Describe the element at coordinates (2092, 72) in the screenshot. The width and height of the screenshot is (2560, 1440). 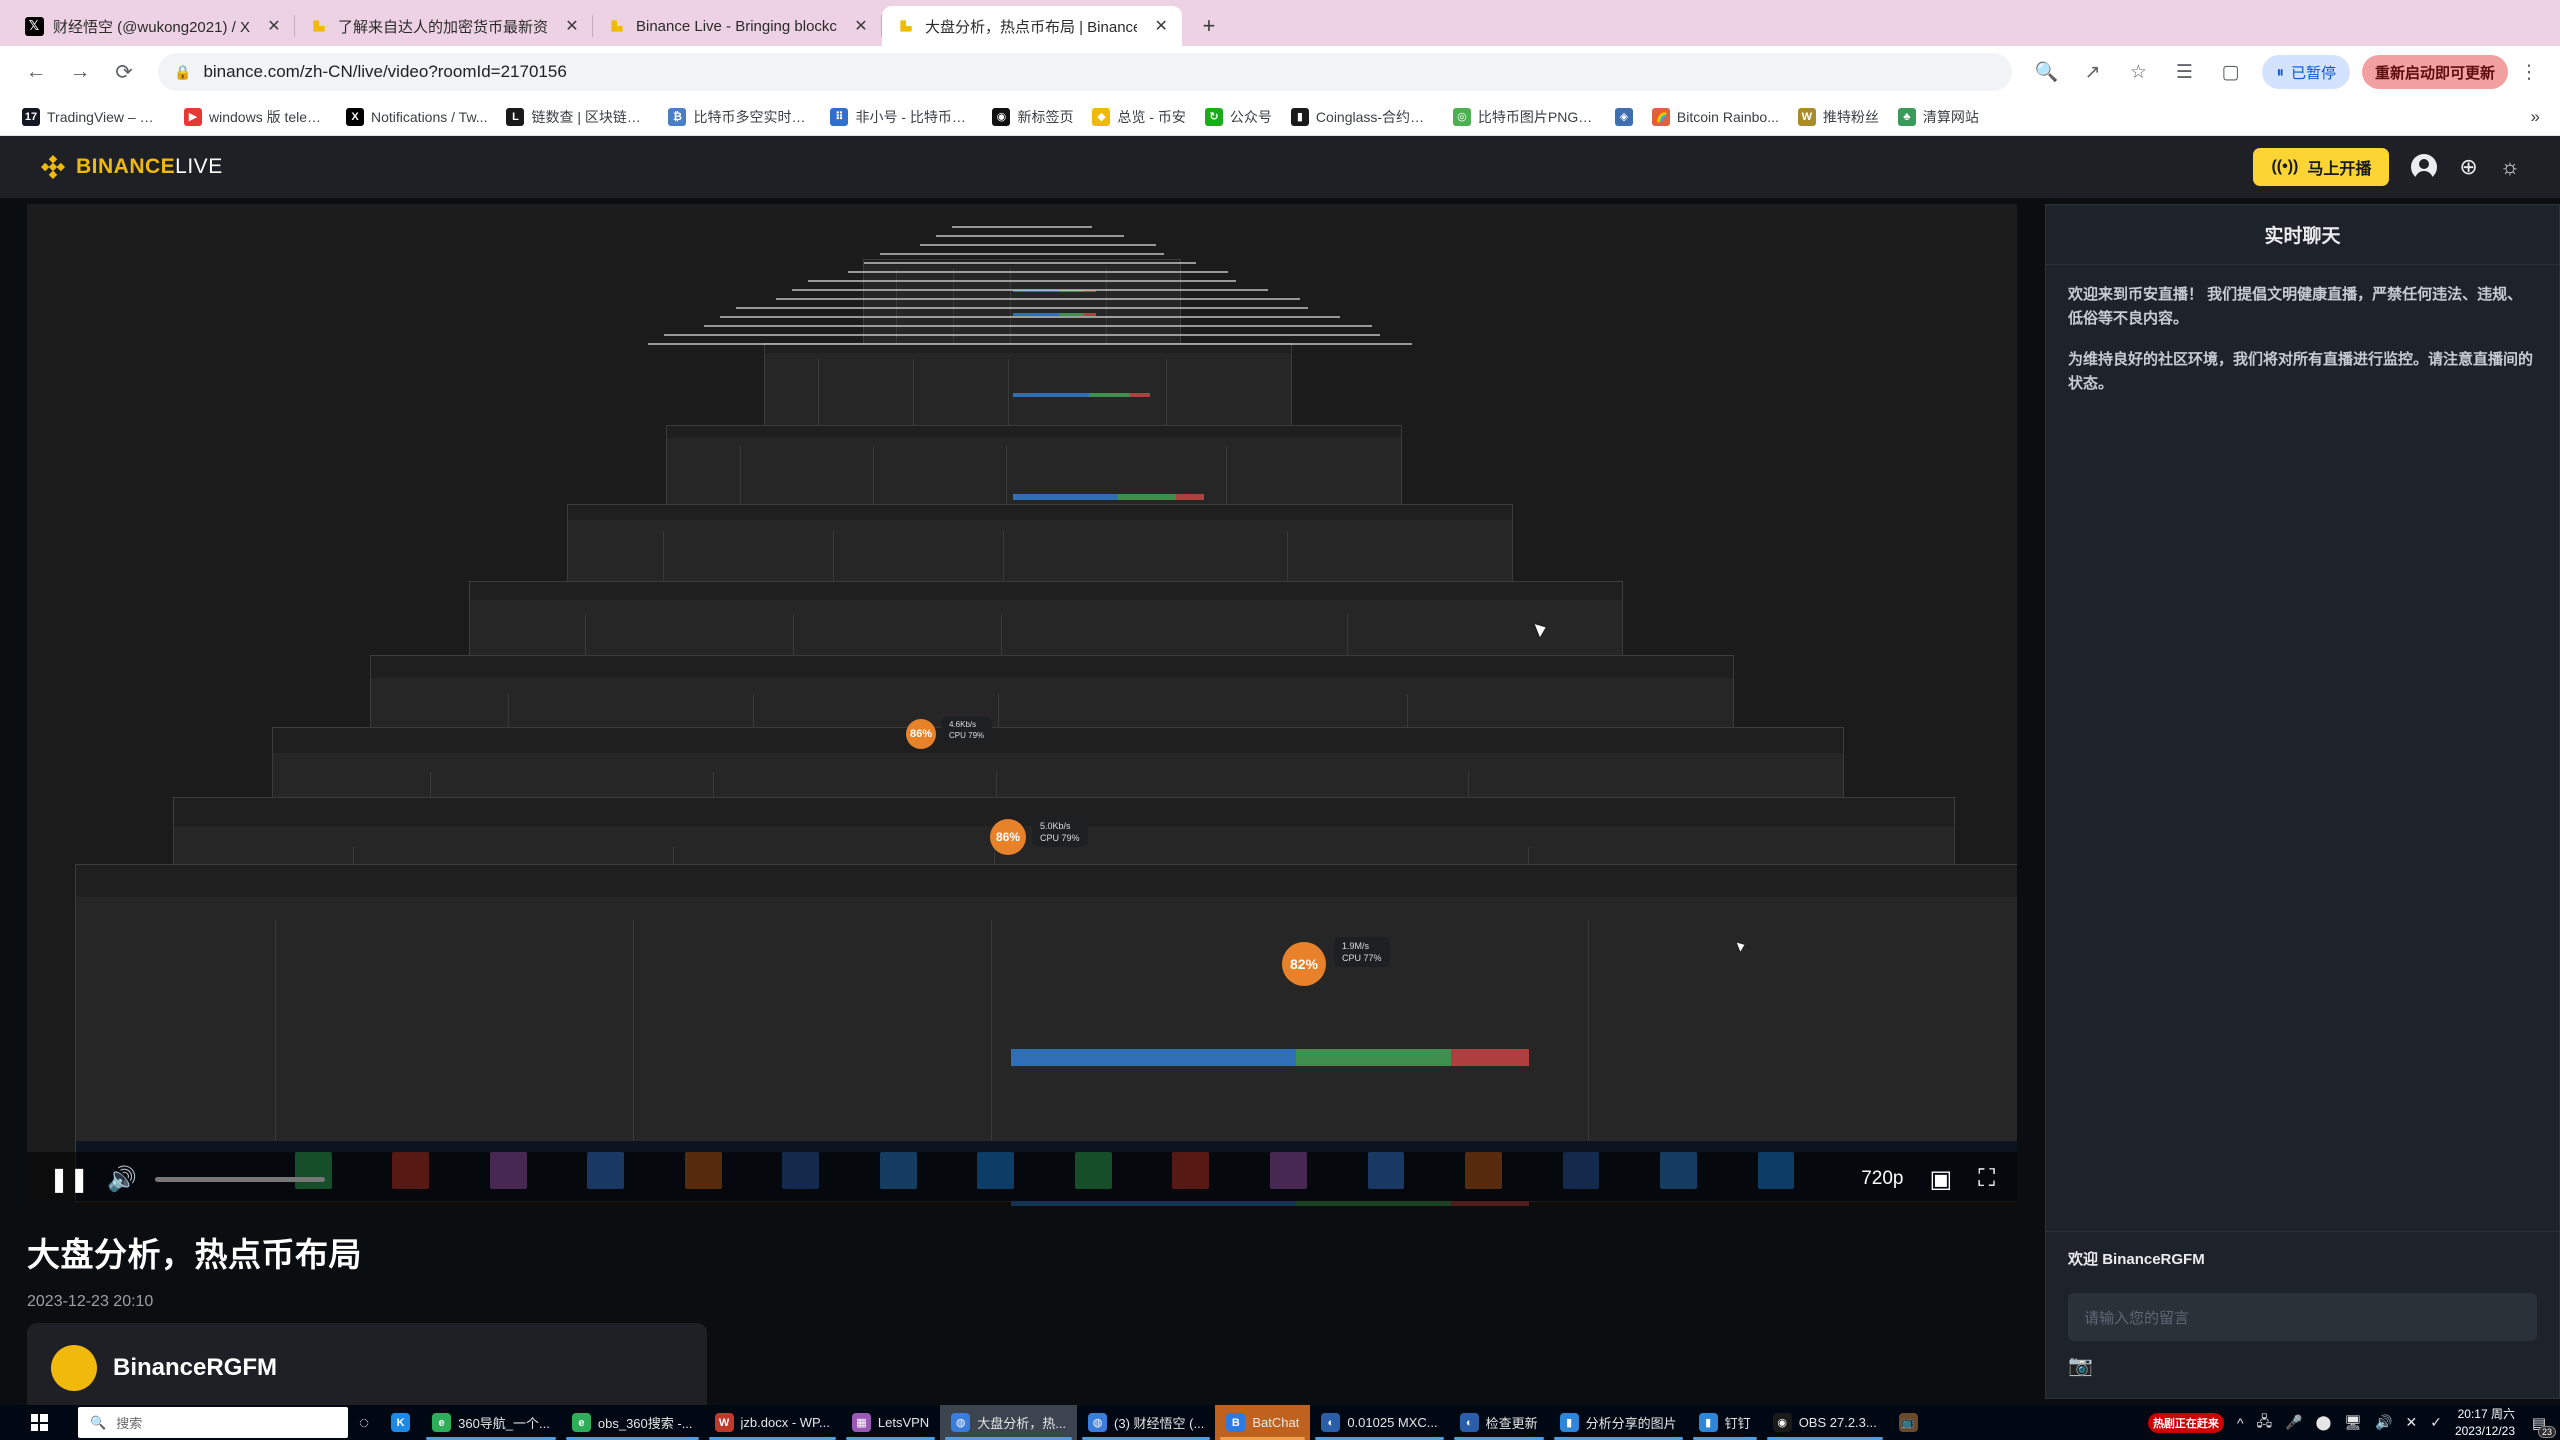
I see `share-icon: ↗` at that location.